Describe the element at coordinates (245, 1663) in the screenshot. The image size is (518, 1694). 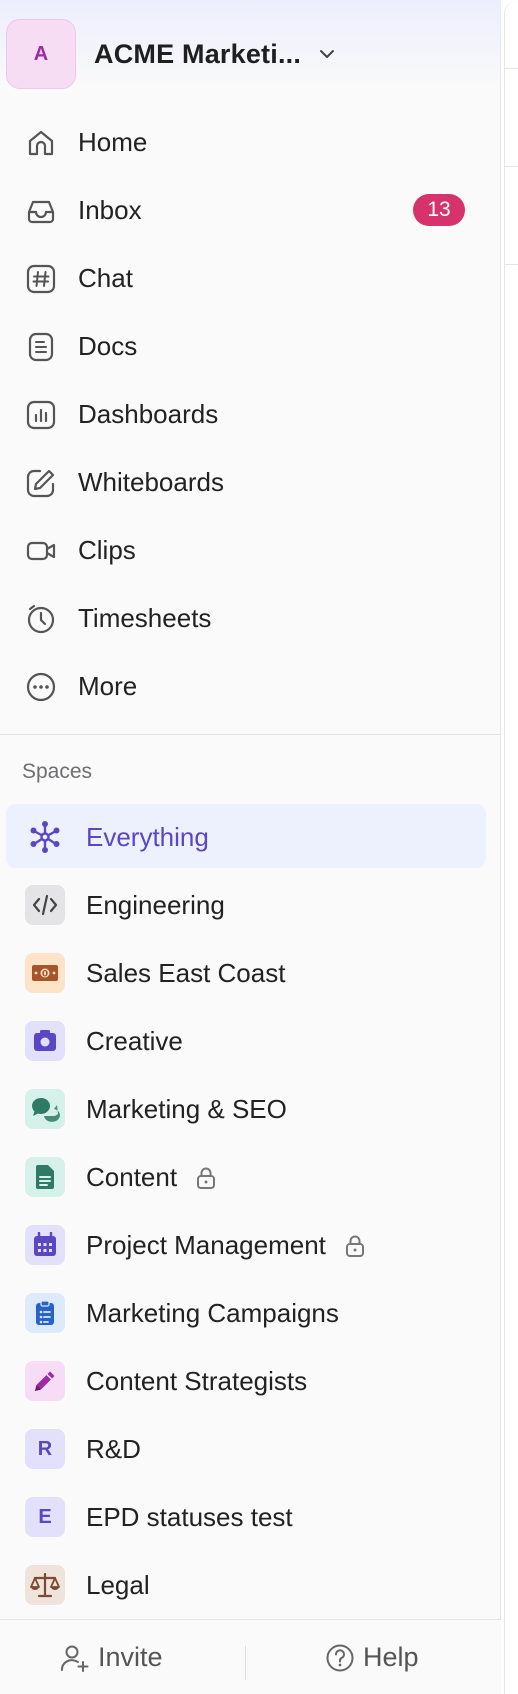
I see `footer-divider` at that location.